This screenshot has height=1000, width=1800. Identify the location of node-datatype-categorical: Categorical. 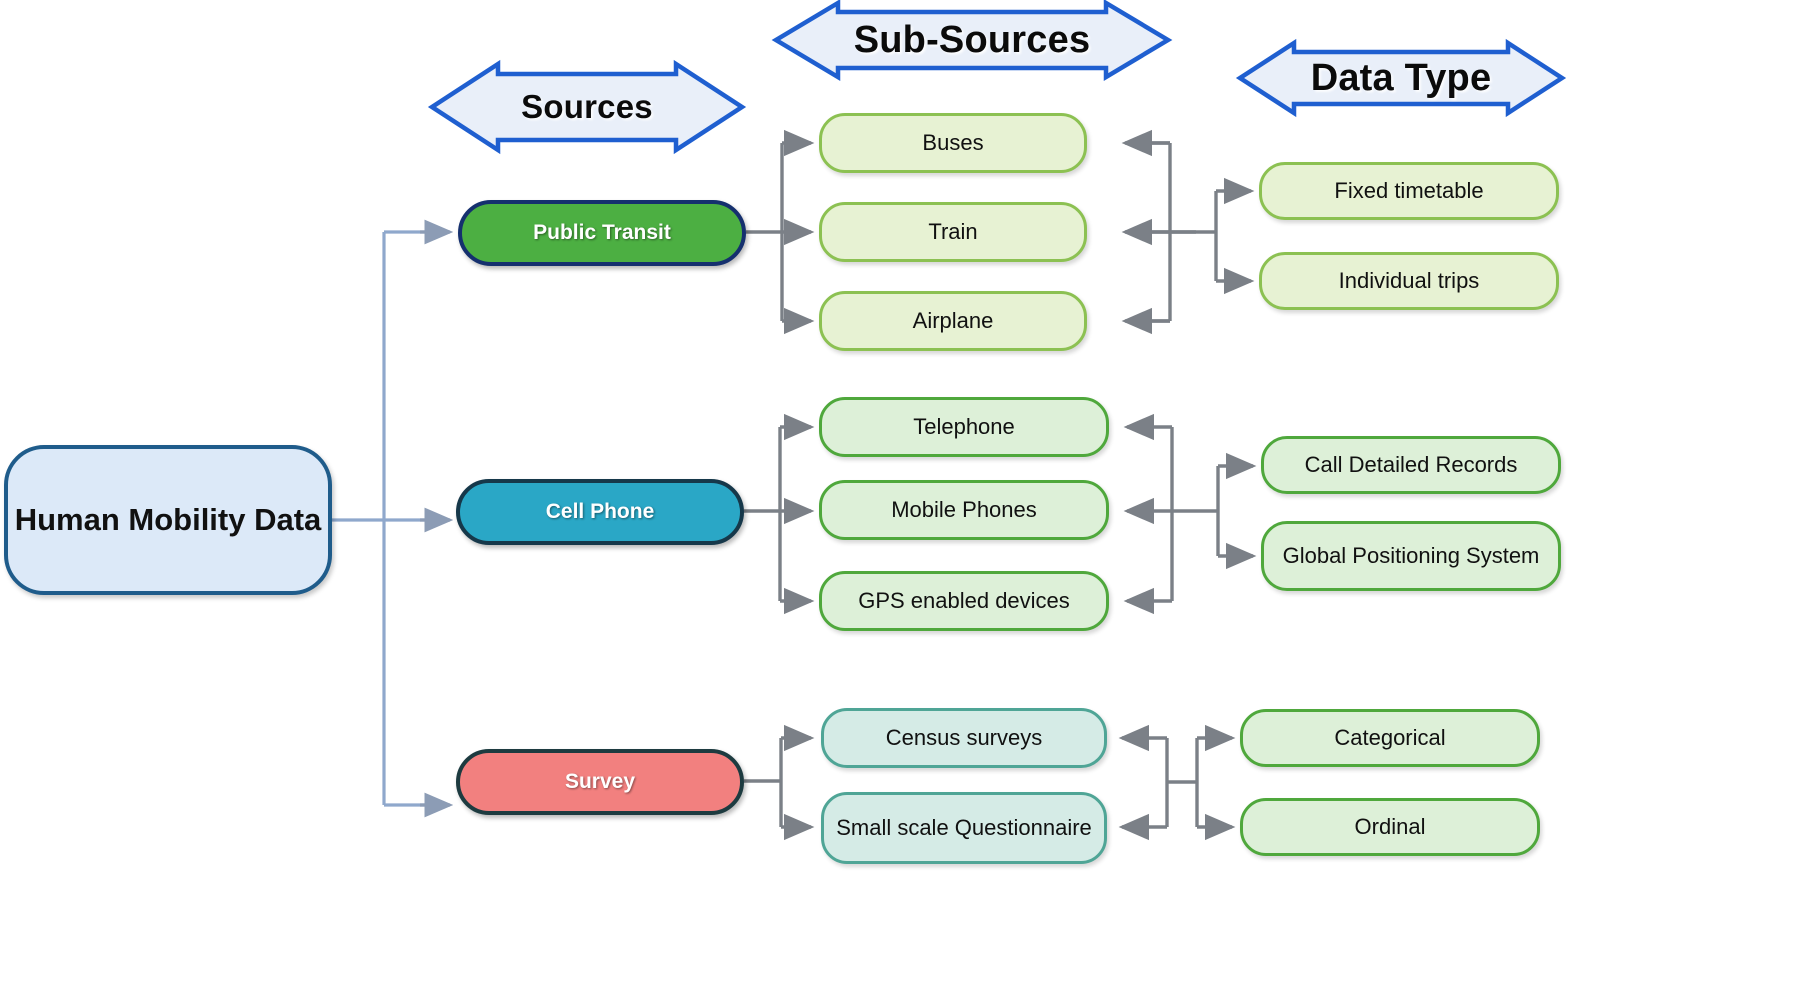
(1390, 738).